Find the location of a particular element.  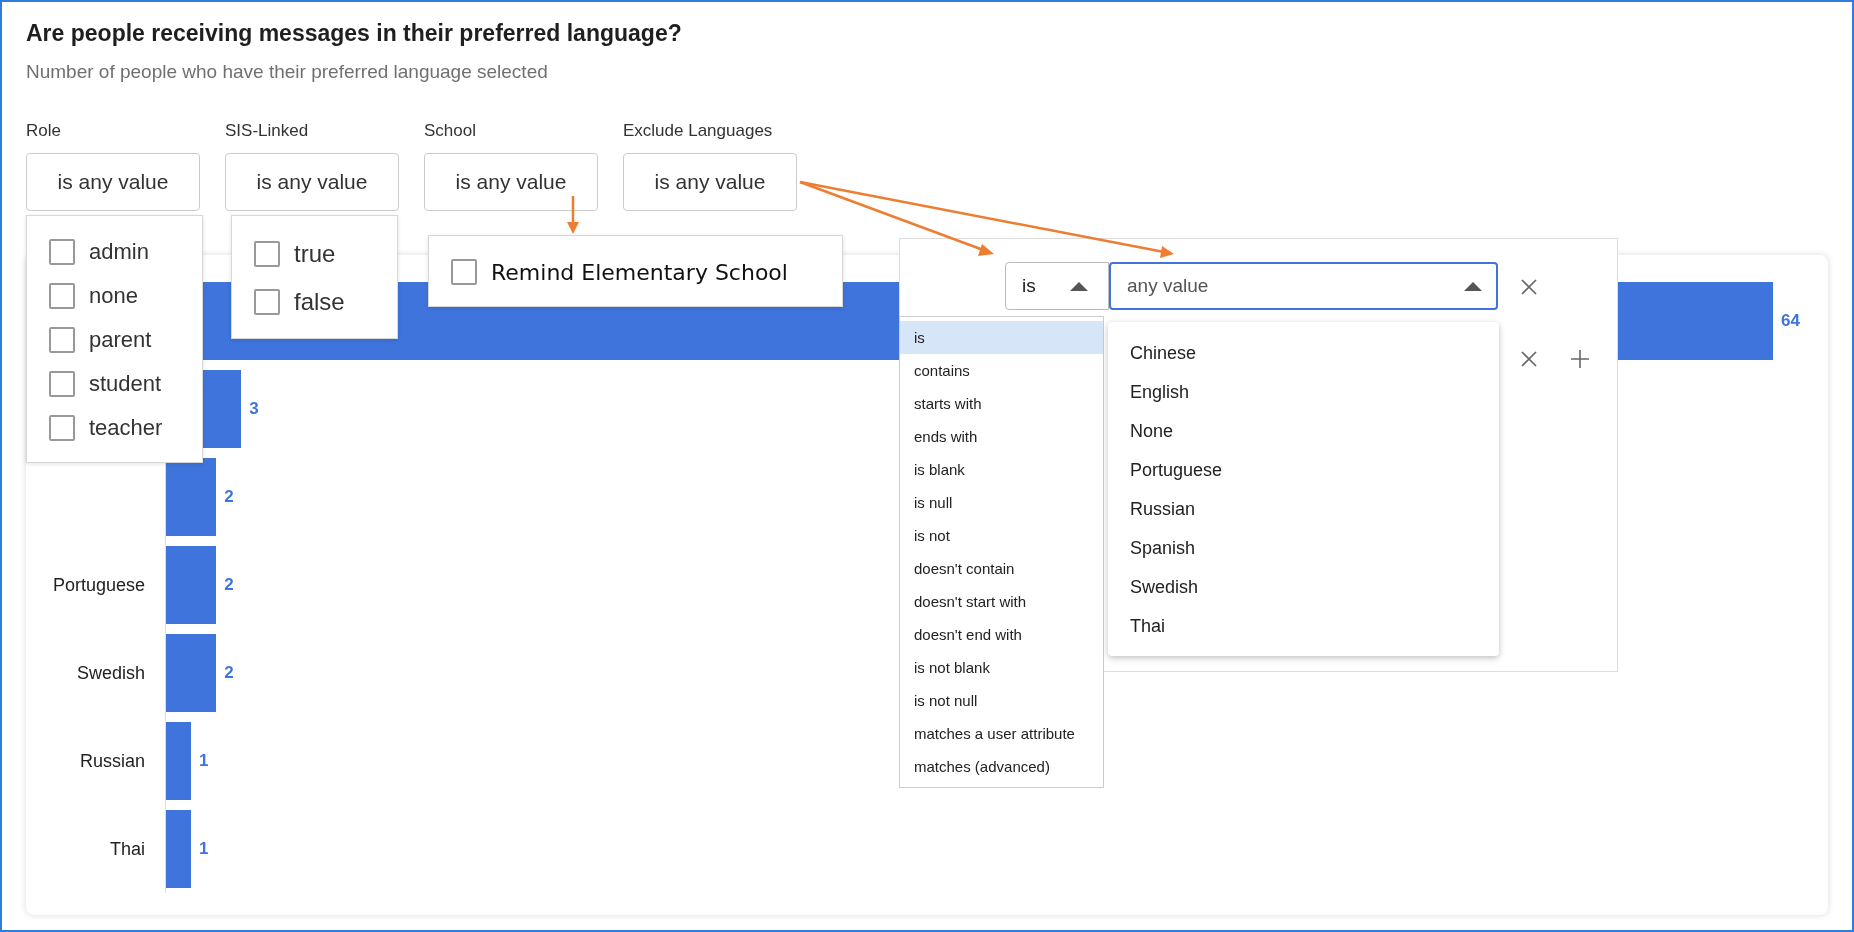

option-label: false is located at coordinates (319, 302).